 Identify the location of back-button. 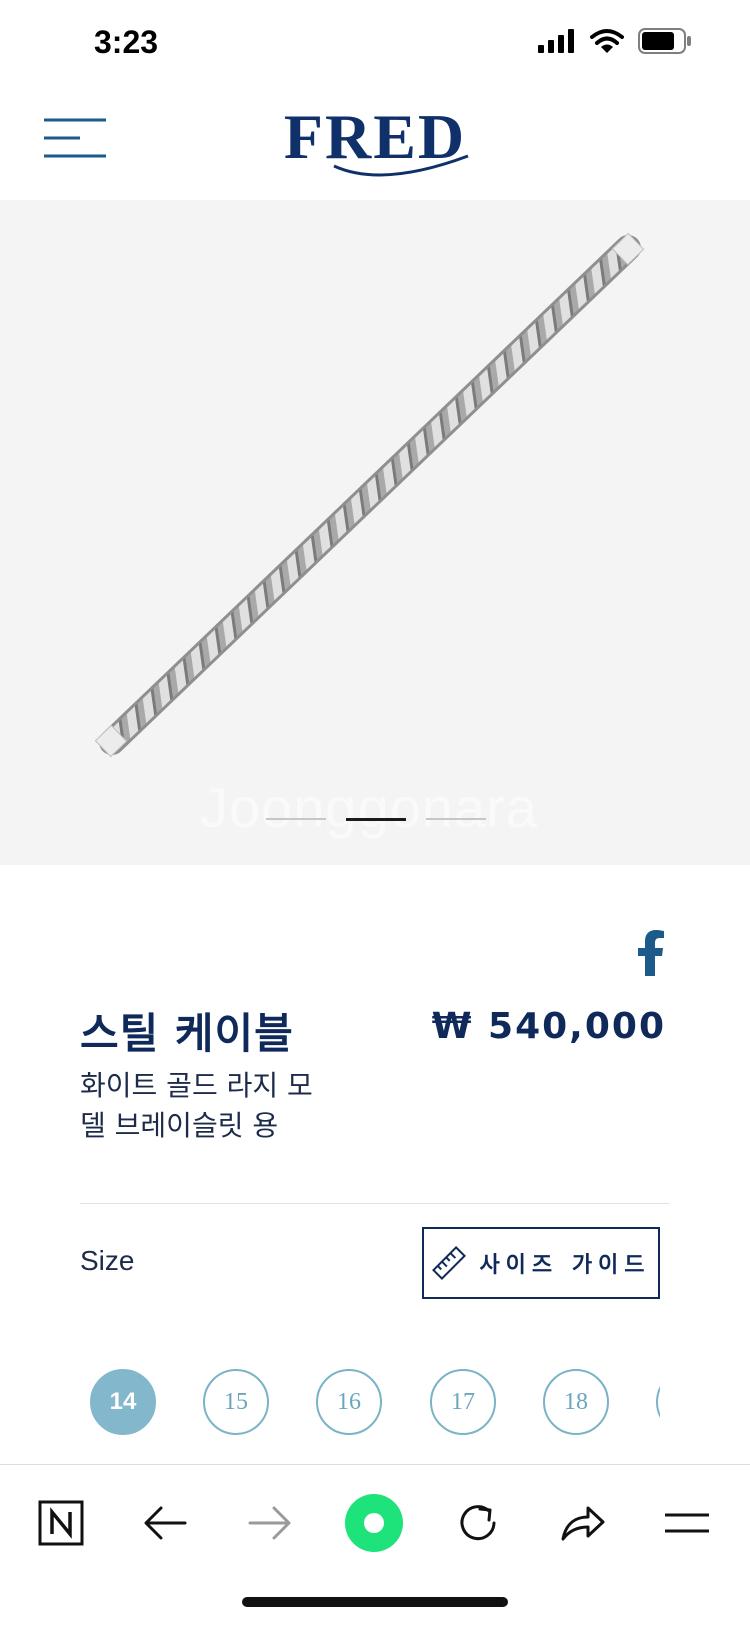
(165, 1523).